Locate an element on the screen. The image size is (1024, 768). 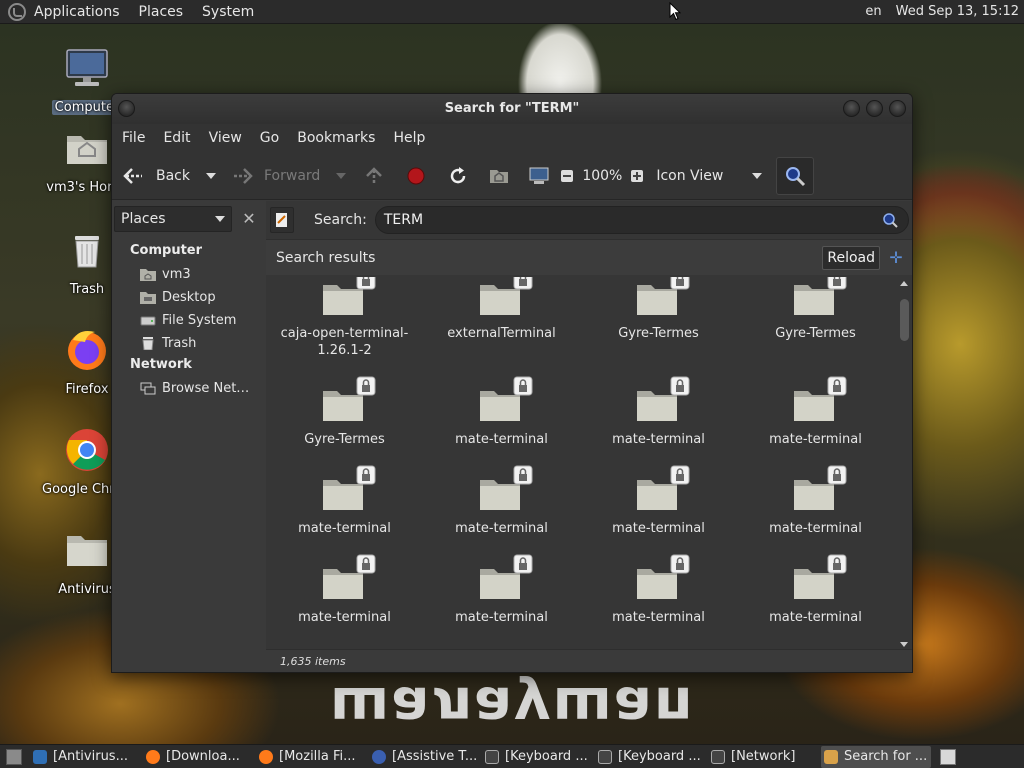
reload-icon is located at coordinates (458, 176).